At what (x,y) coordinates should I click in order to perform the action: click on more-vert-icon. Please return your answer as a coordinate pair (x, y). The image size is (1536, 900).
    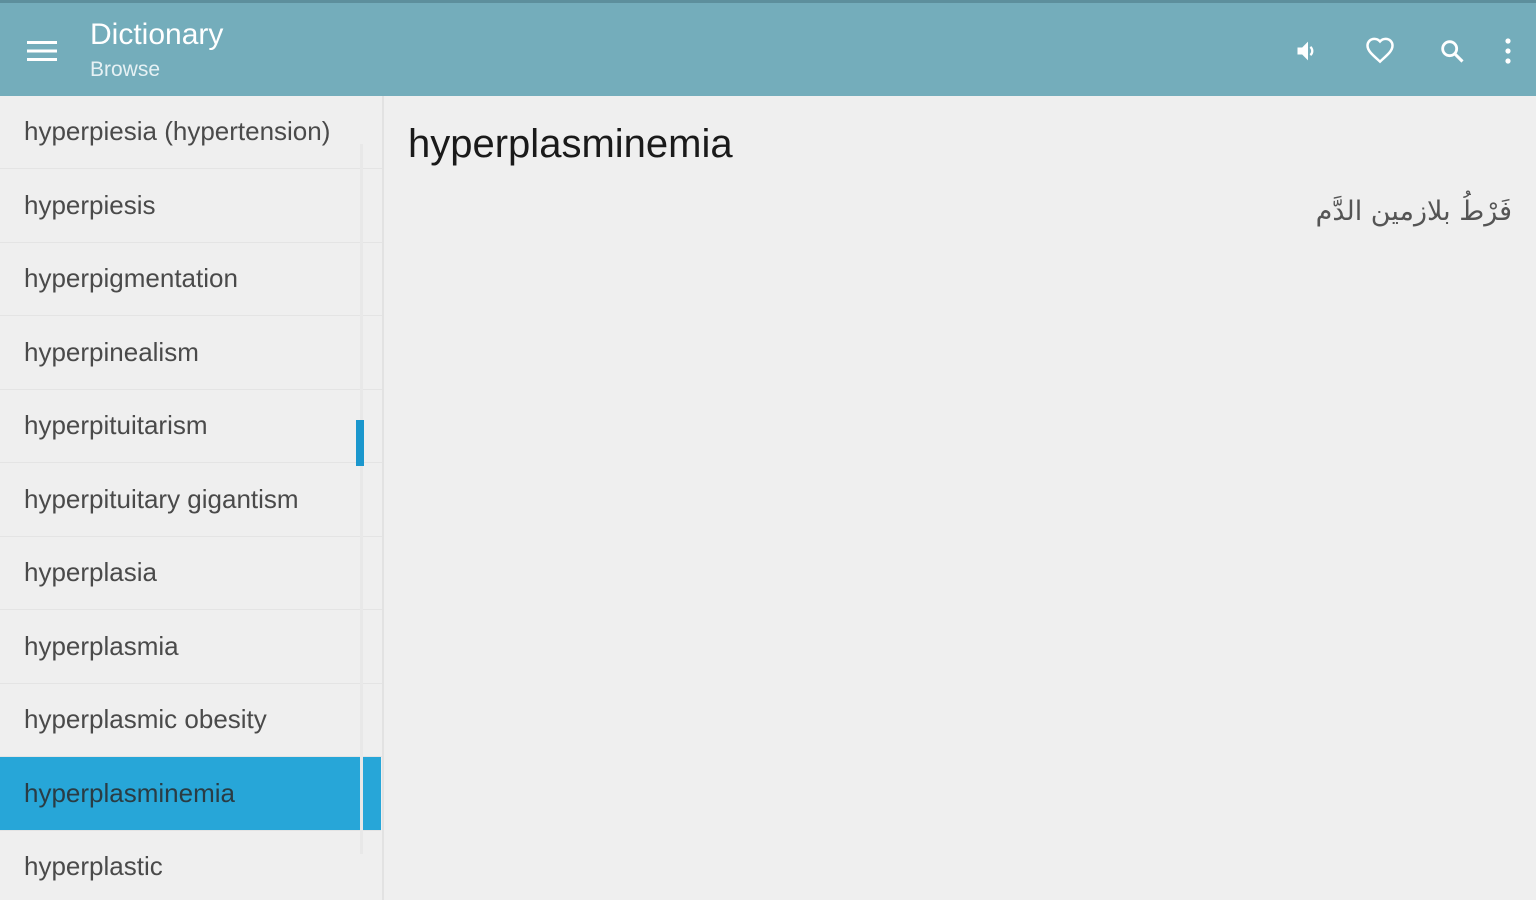
    Looking at the image, I should click on (1508, 51).